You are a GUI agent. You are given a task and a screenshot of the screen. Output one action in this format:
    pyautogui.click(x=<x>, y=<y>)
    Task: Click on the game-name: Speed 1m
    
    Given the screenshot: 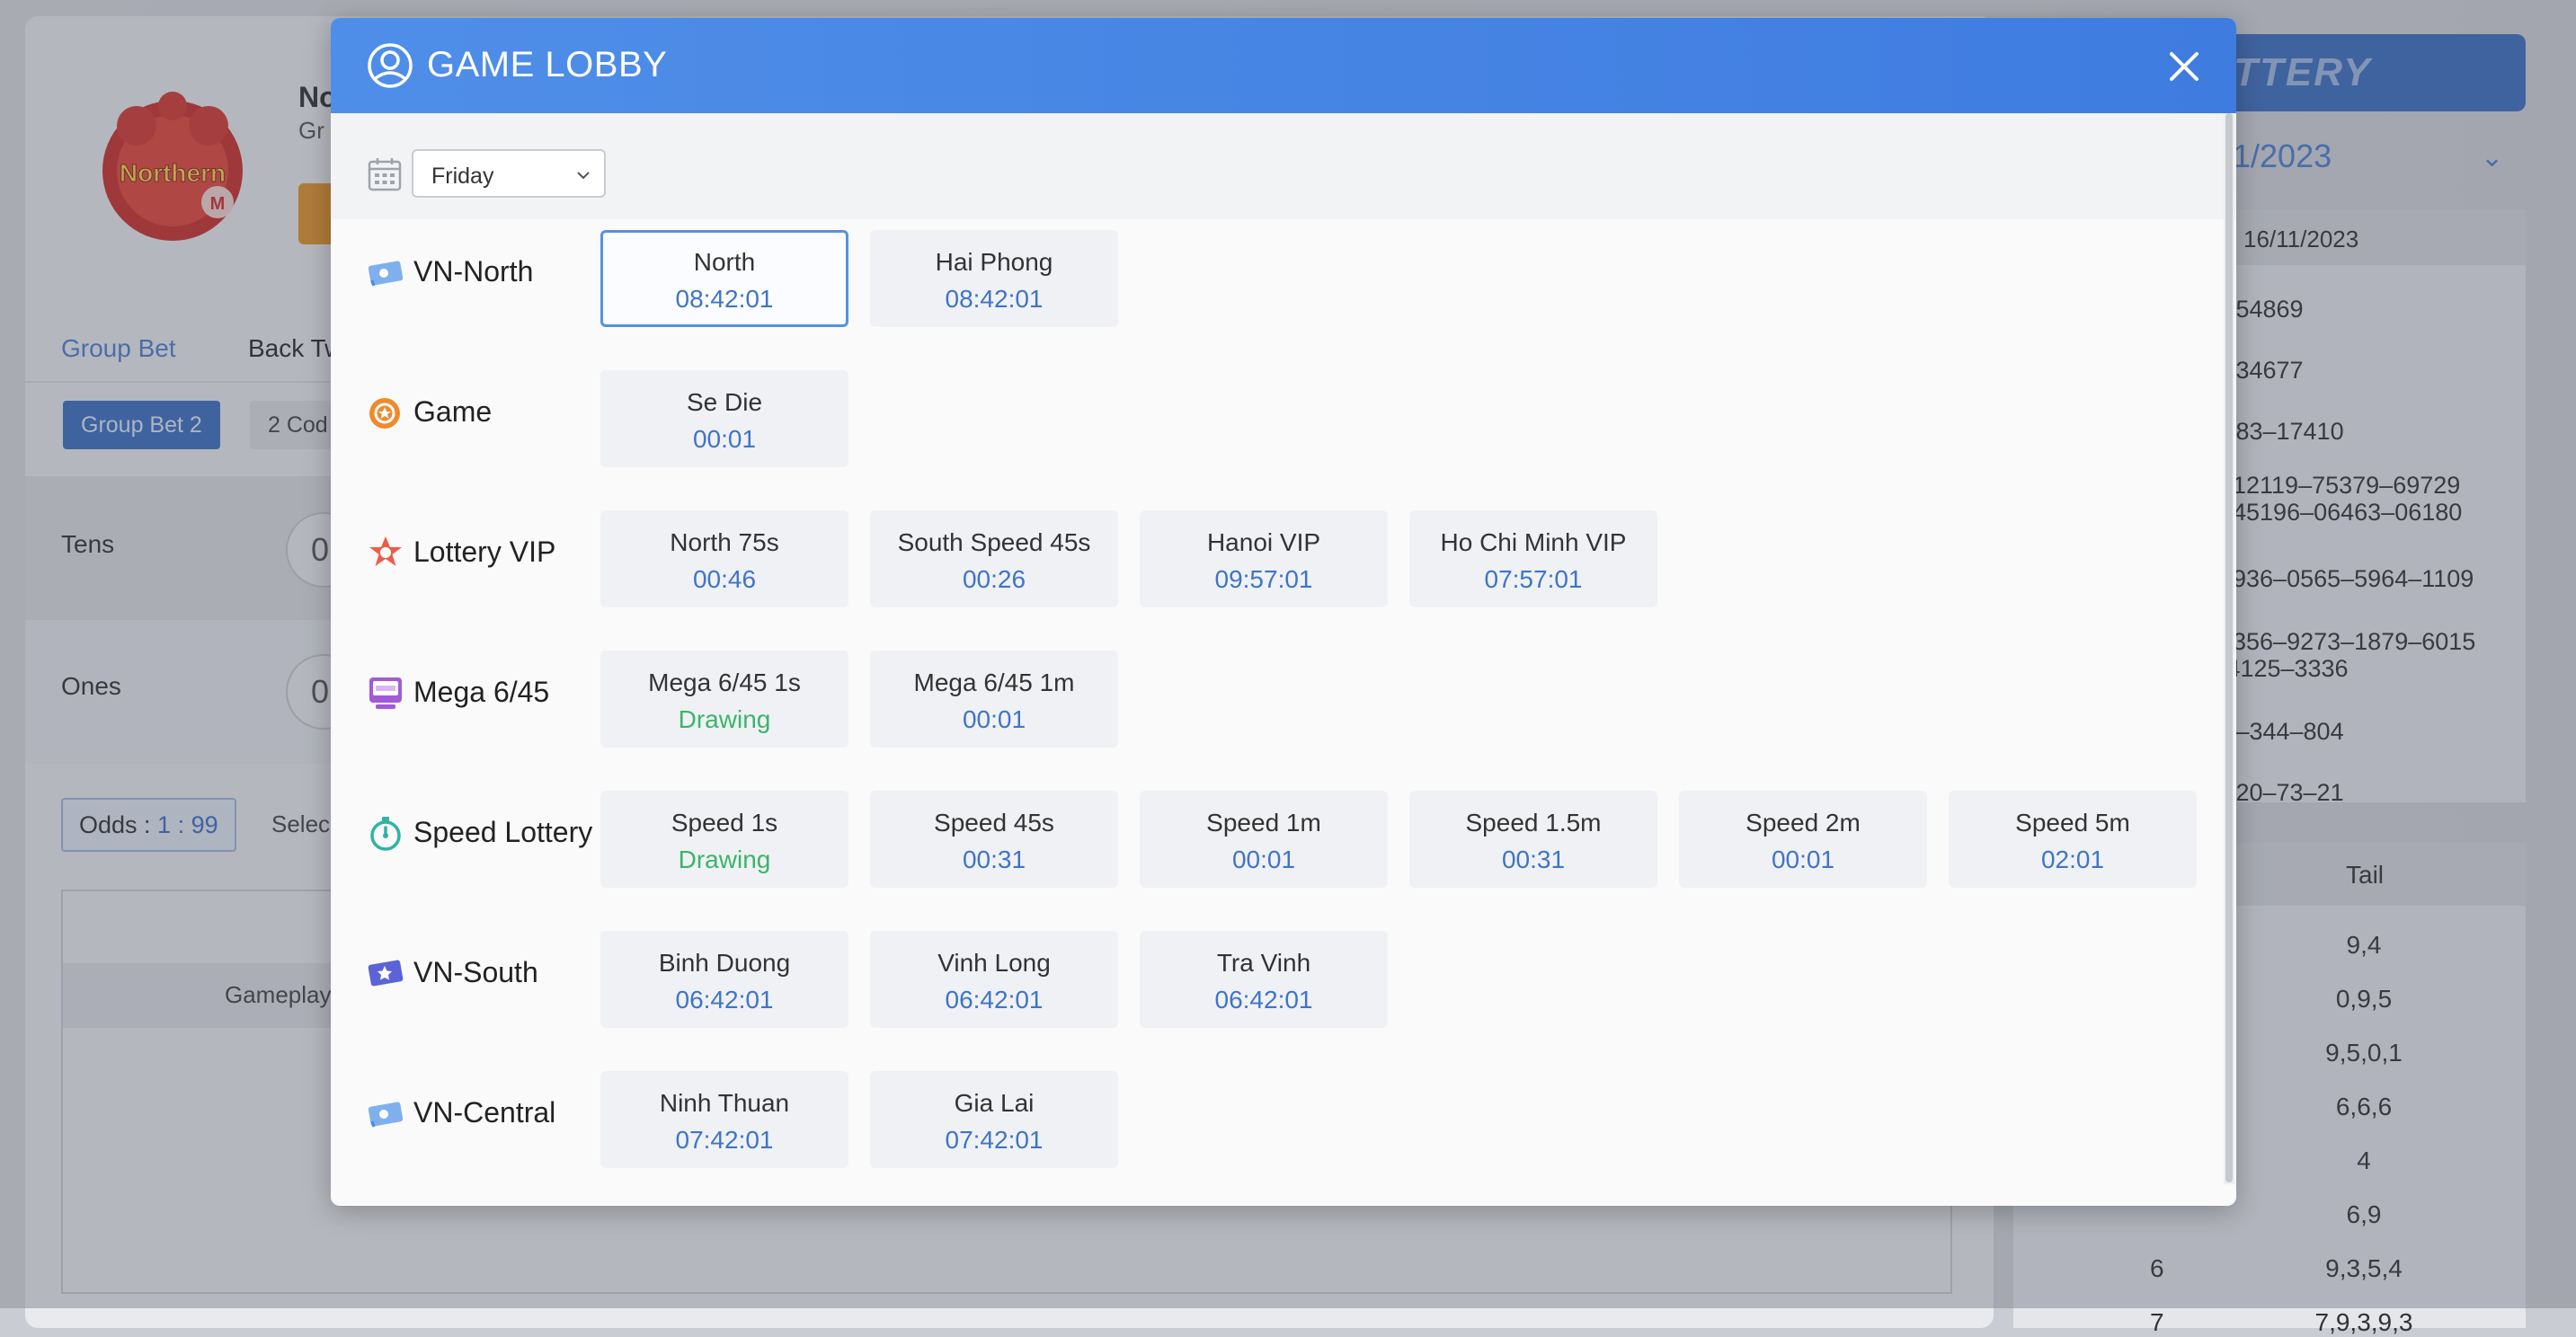 What is the action you would take?
    pyautogui.click(x=1263, y=823)
    